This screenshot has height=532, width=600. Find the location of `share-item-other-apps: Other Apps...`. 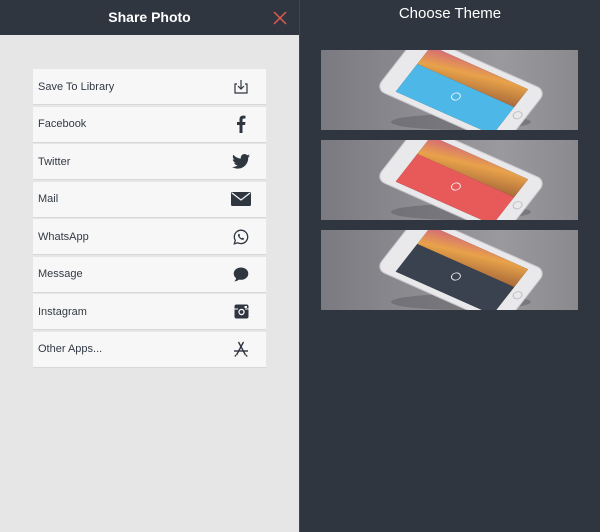

share-item-other-apps: Other Apps... is located at coordinates (149, 349).